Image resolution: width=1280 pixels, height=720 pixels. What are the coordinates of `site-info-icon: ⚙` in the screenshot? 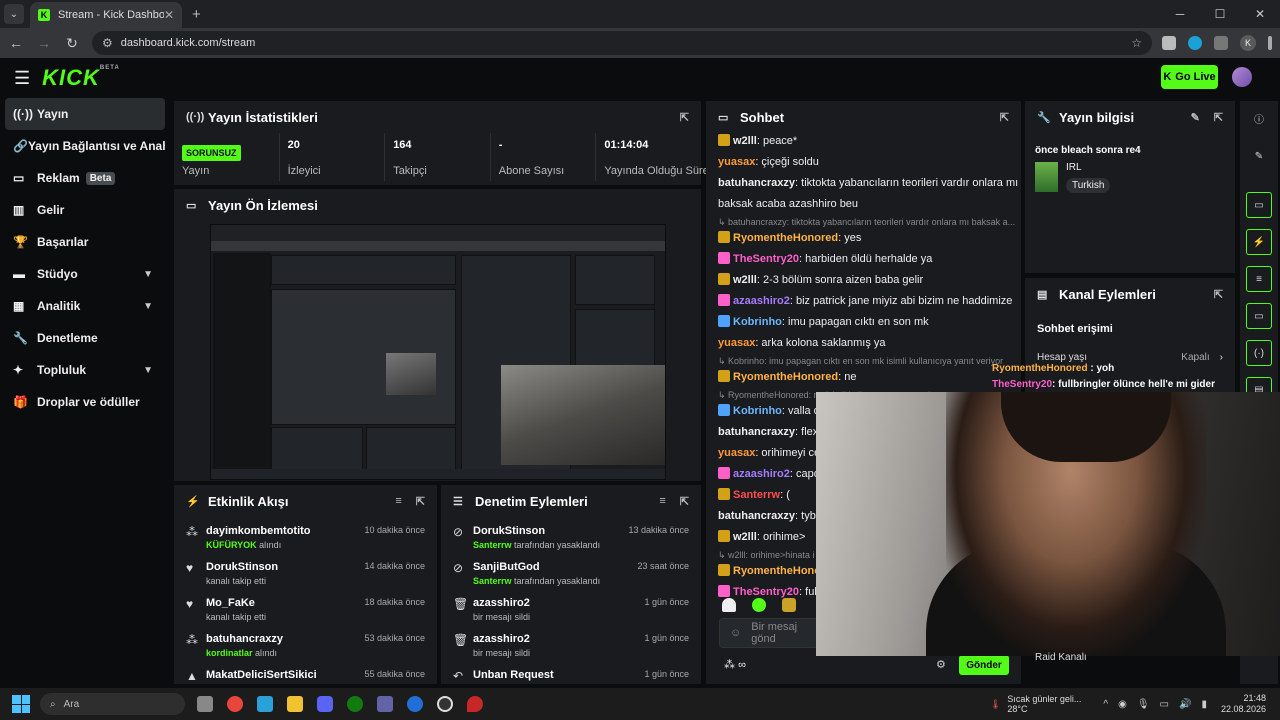 It's located at (107, 43).